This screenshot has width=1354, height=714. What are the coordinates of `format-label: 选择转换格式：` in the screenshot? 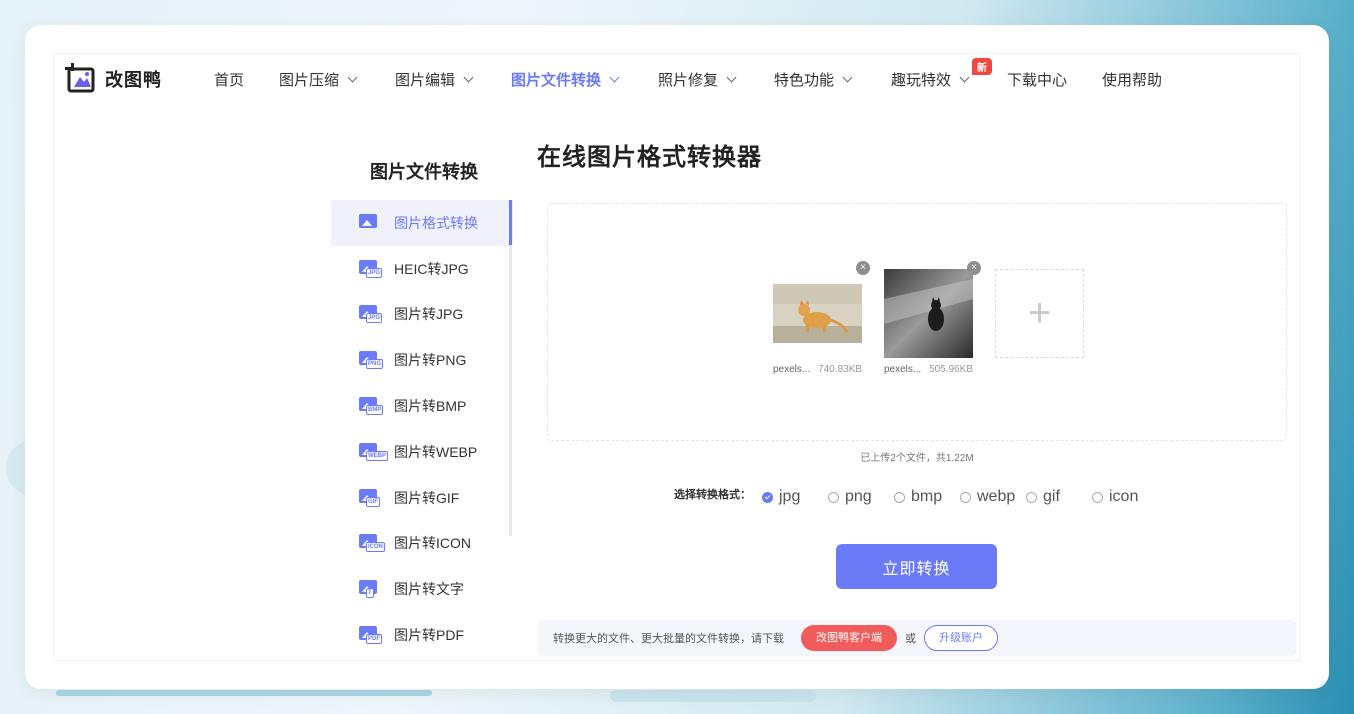 It's located at (712, 495).